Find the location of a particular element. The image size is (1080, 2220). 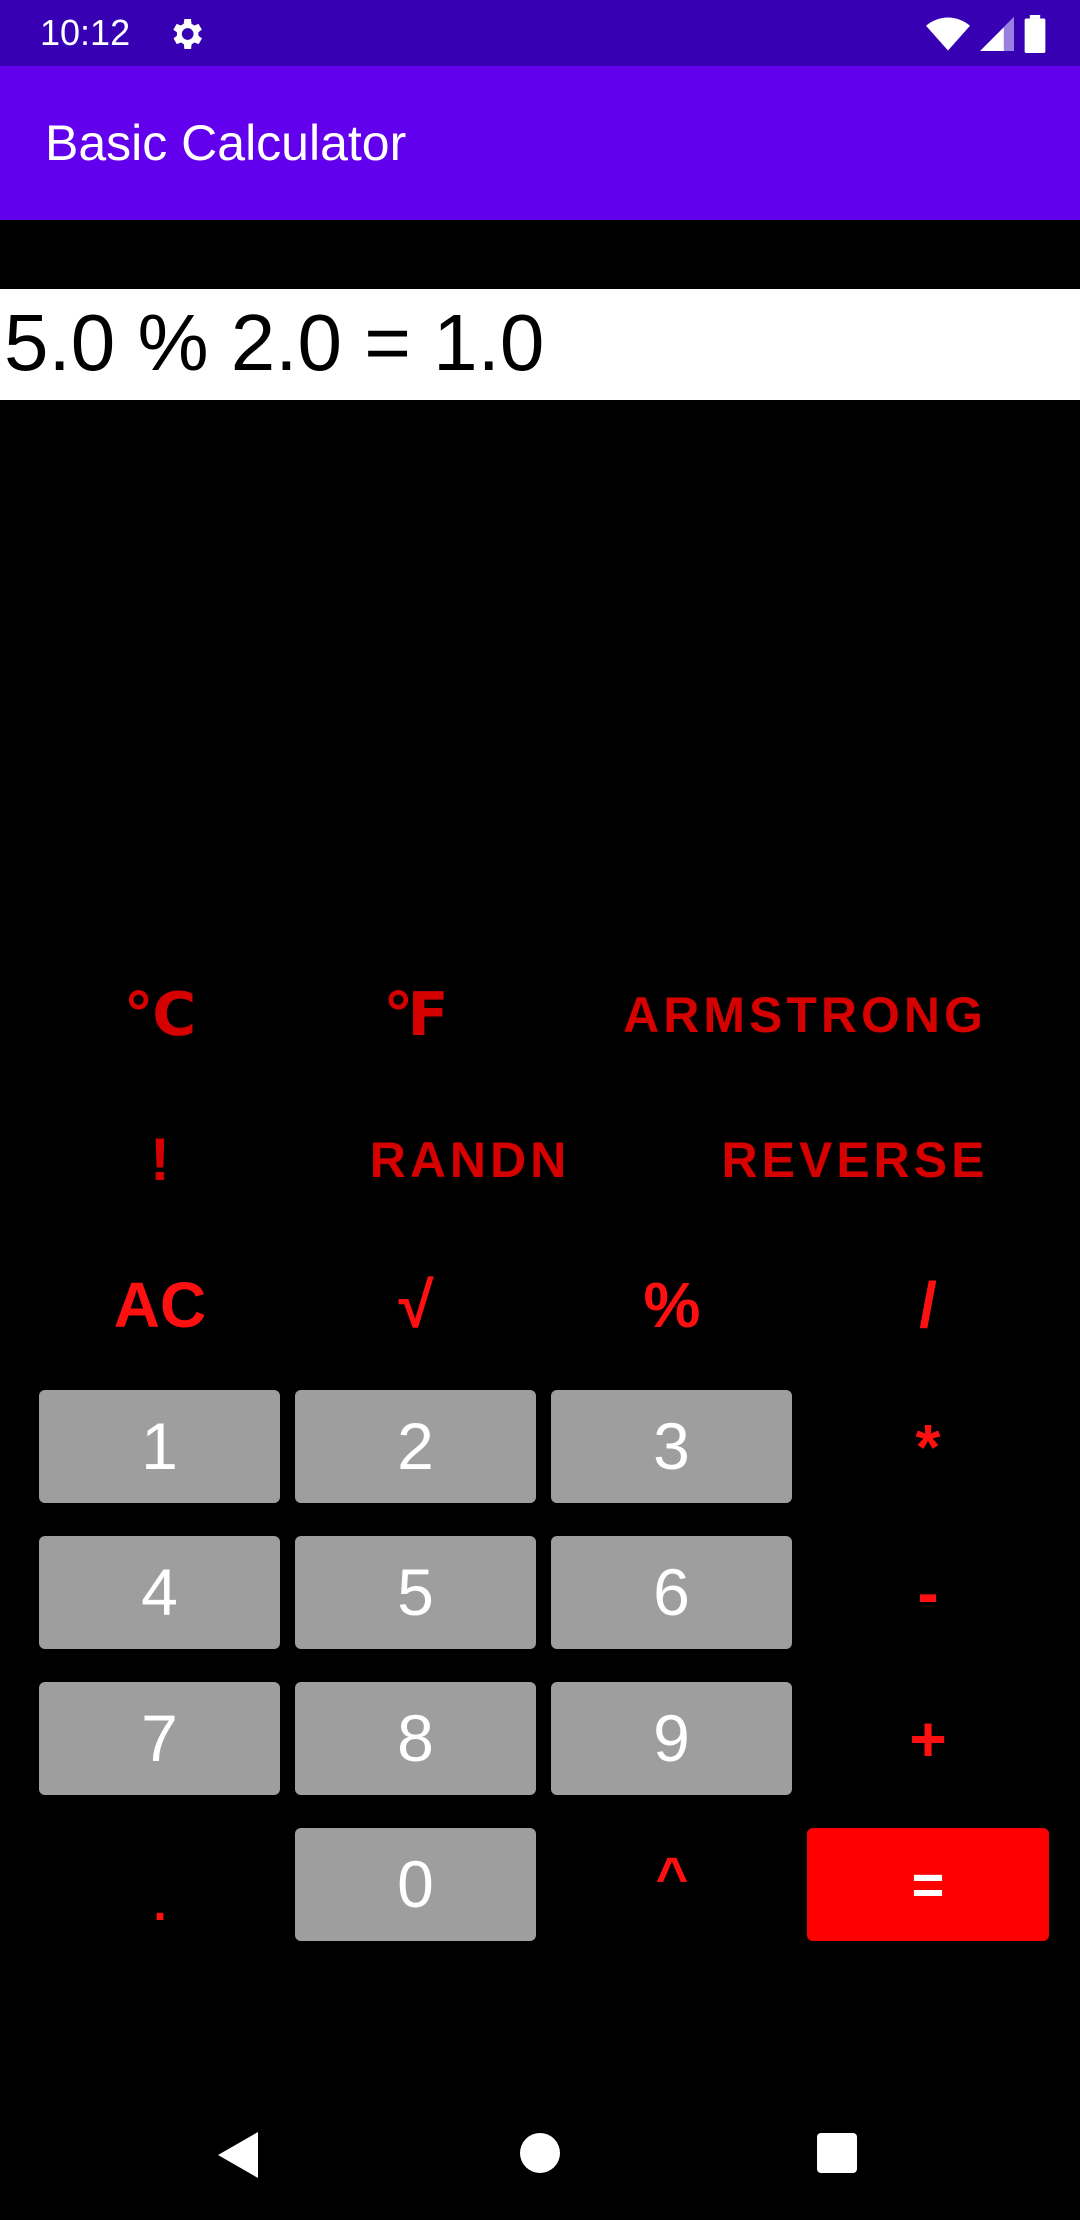

gear-icon is located at coordinates (187, 34).